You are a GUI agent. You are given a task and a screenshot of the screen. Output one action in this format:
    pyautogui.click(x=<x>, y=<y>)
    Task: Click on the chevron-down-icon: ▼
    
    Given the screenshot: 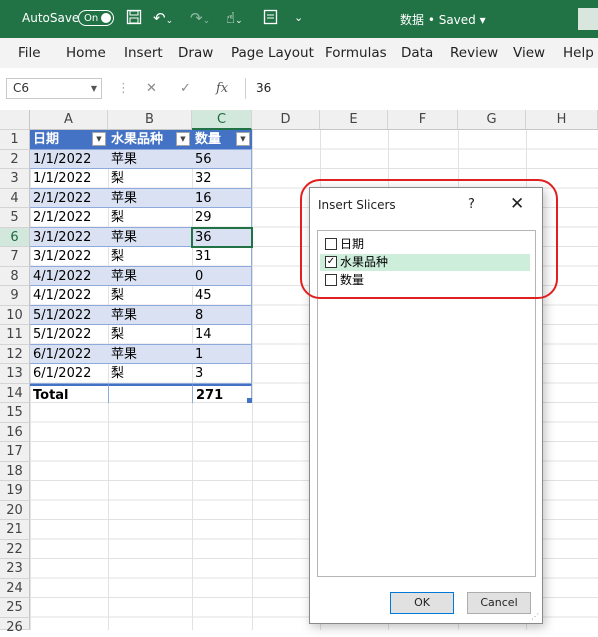 What is the action you would take?
    pyautogui.click(x=94, y=88)
    